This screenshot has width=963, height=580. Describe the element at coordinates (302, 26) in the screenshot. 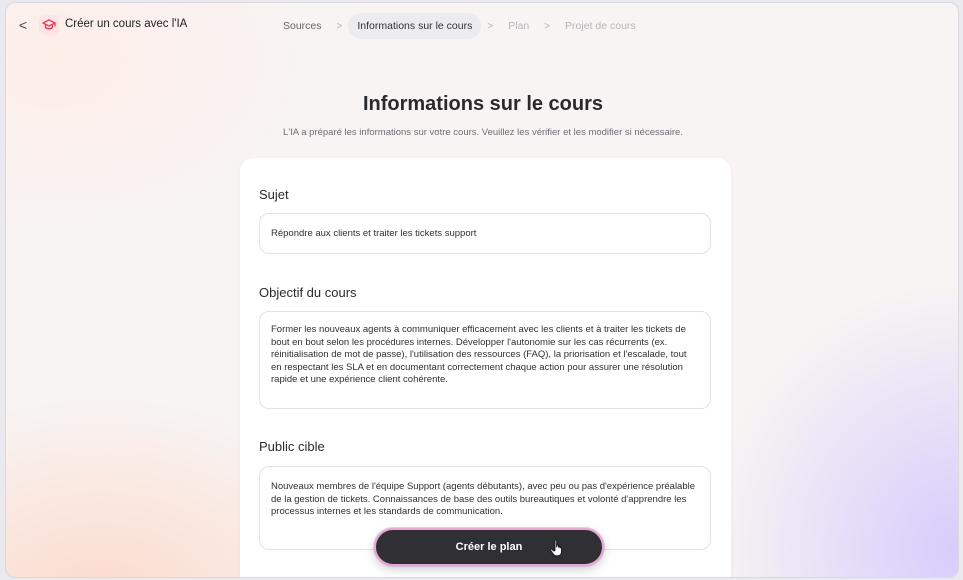

I see `step-sources: Sources` at that location.